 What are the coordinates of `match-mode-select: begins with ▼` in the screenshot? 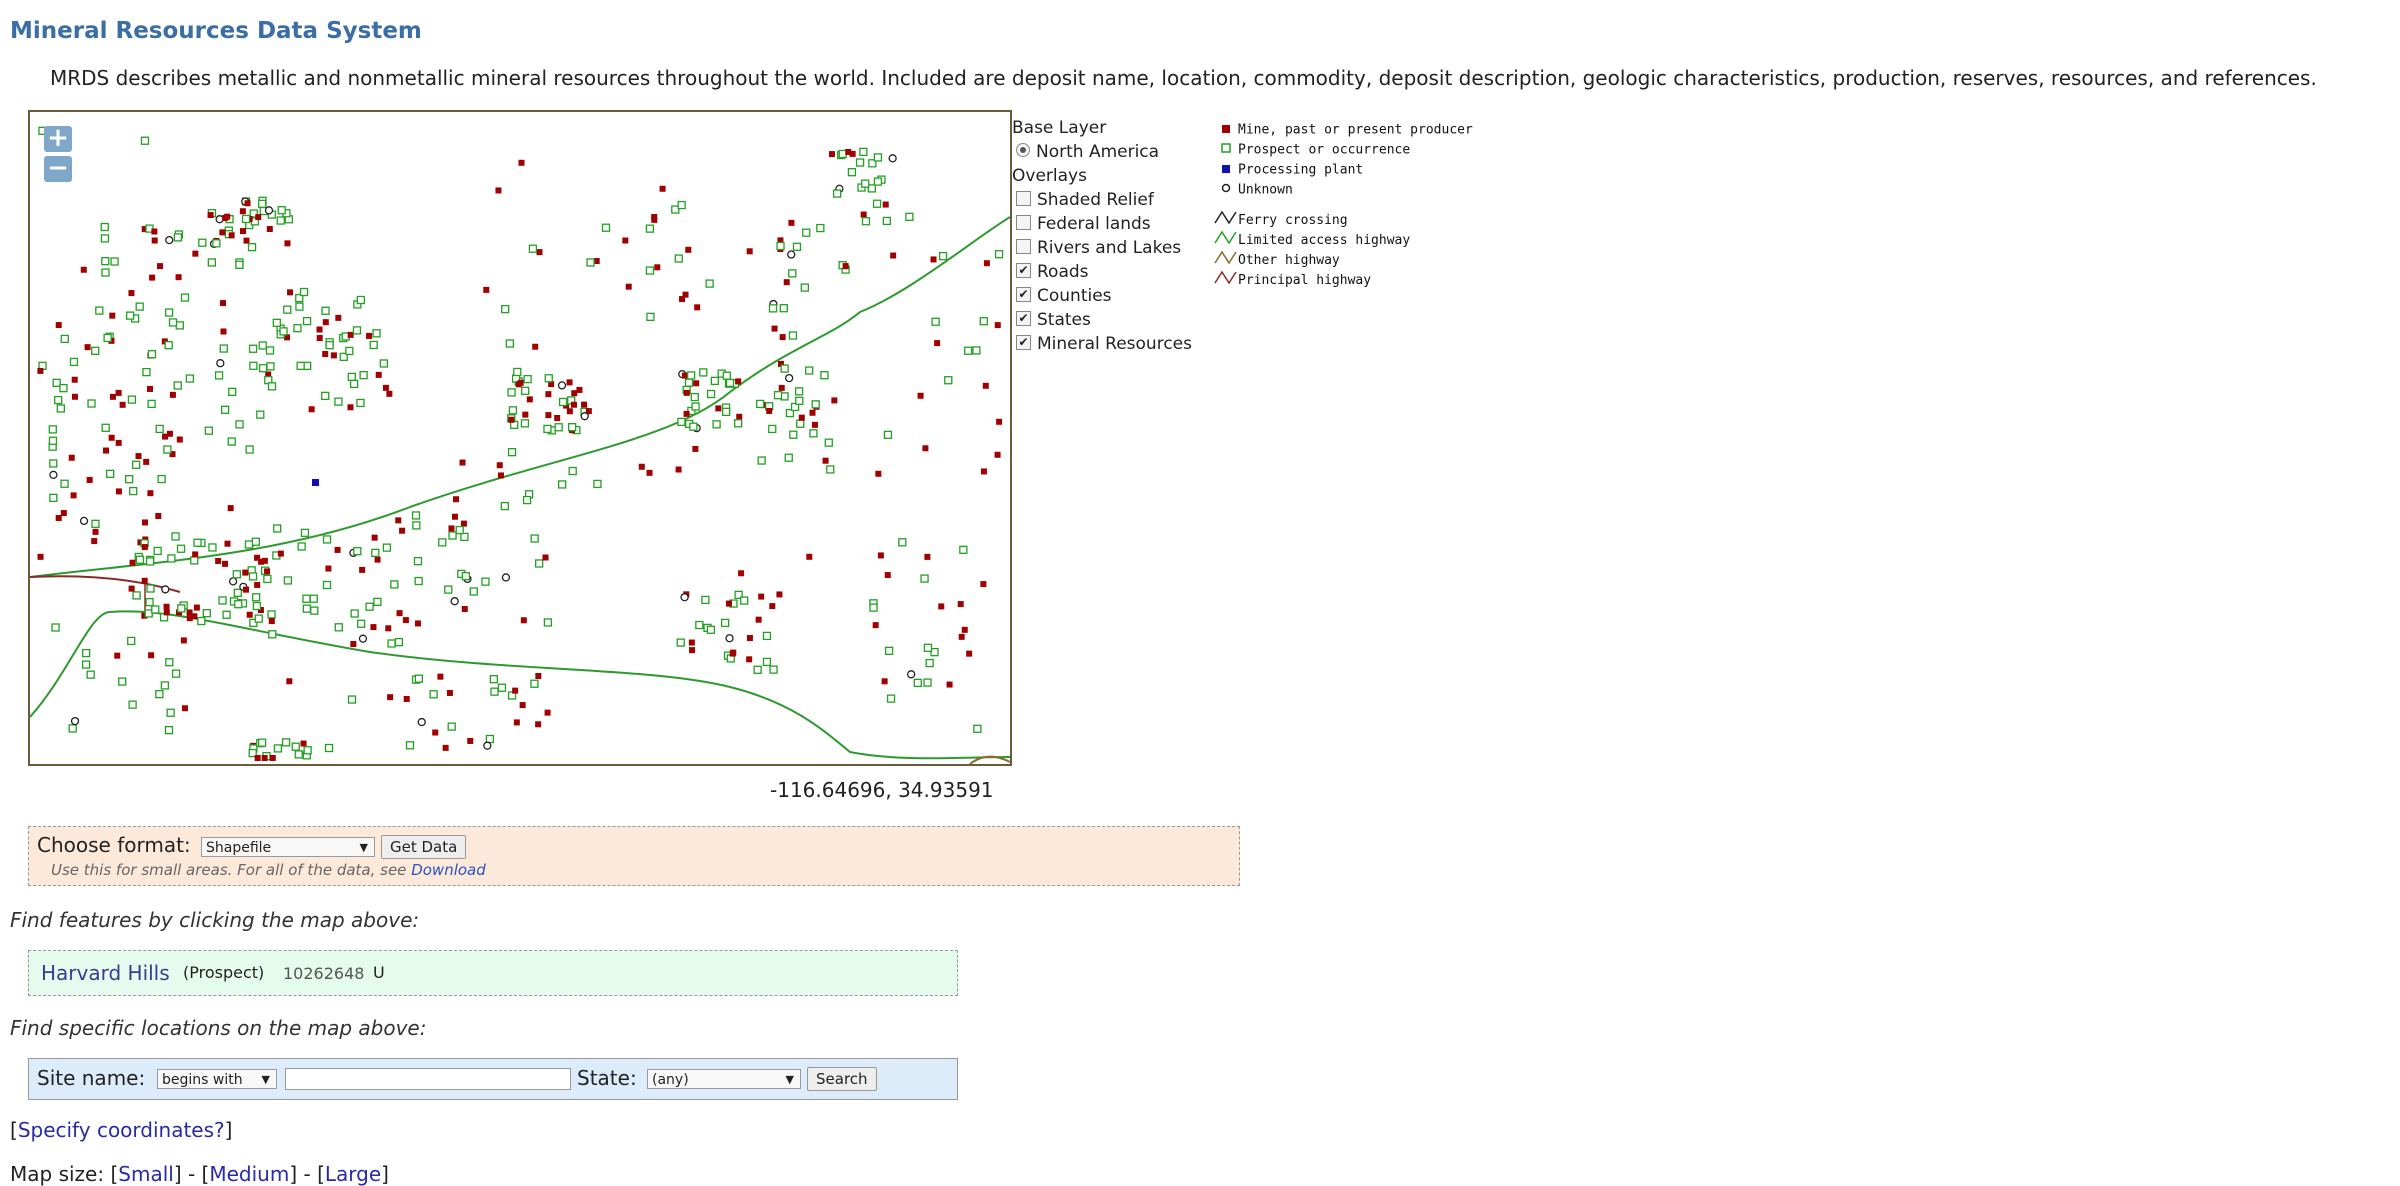 It's located at (217, 1079).